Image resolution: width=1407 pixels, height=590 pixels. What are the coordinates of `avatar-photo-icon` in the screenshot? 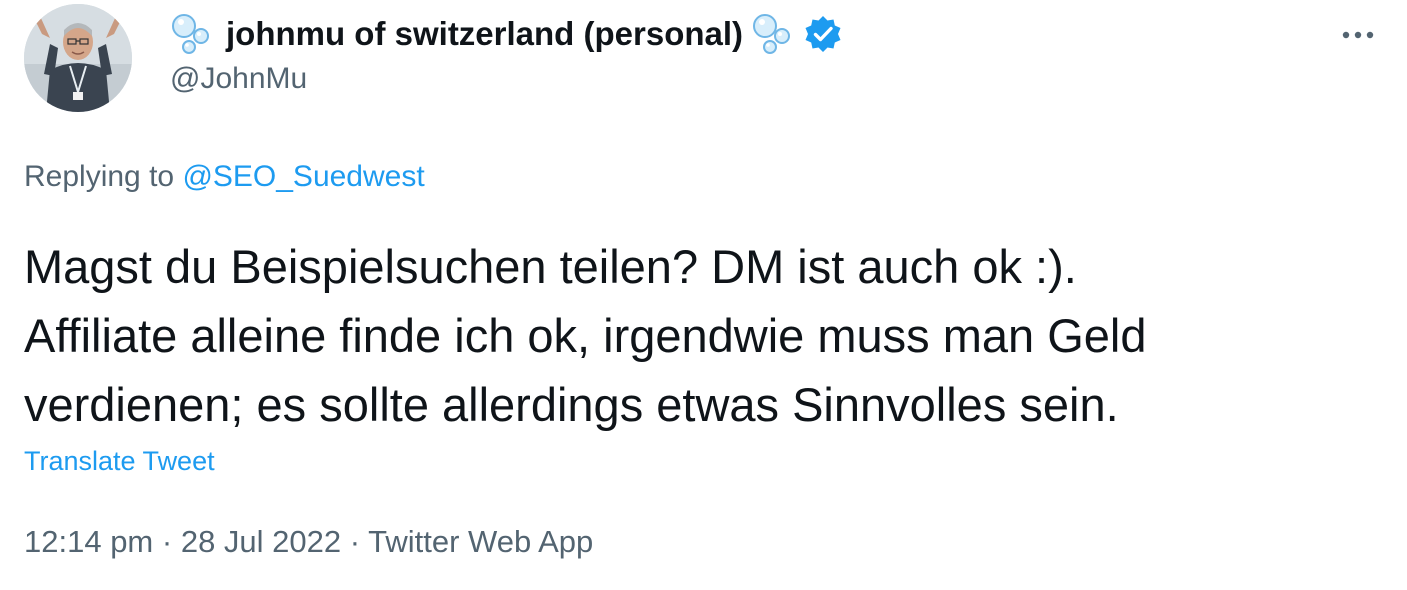 It's located at (78, 58).